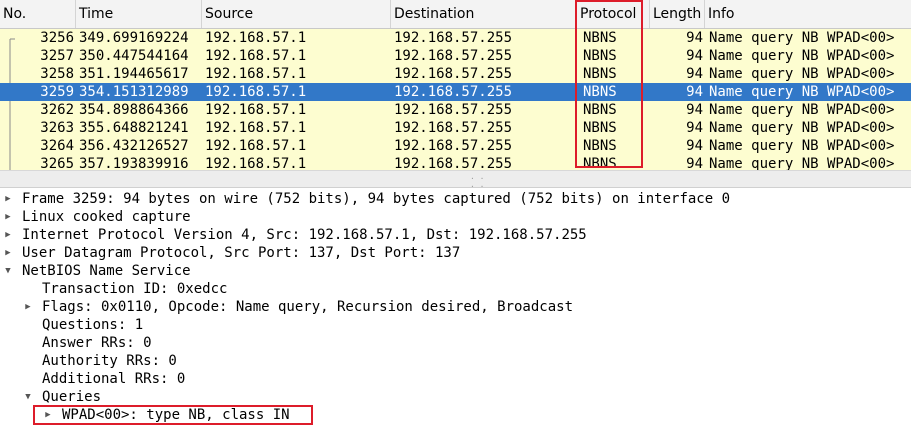 The width and height of the screenshot is (911, 425). I want to click on packet-no: 3256, so click(57, 38).